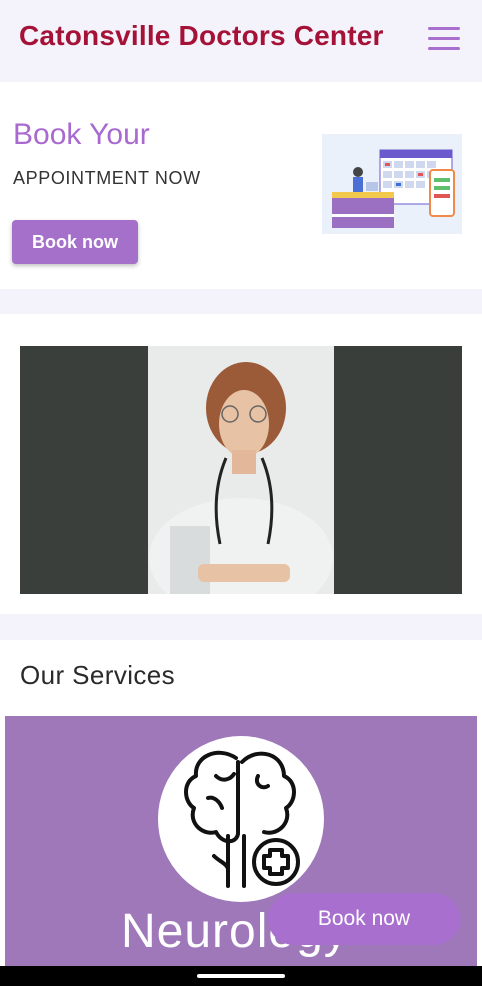  Describe the element at coordinates (241, 976) in the screenshot. I see `home-gesture-handle` at that location.